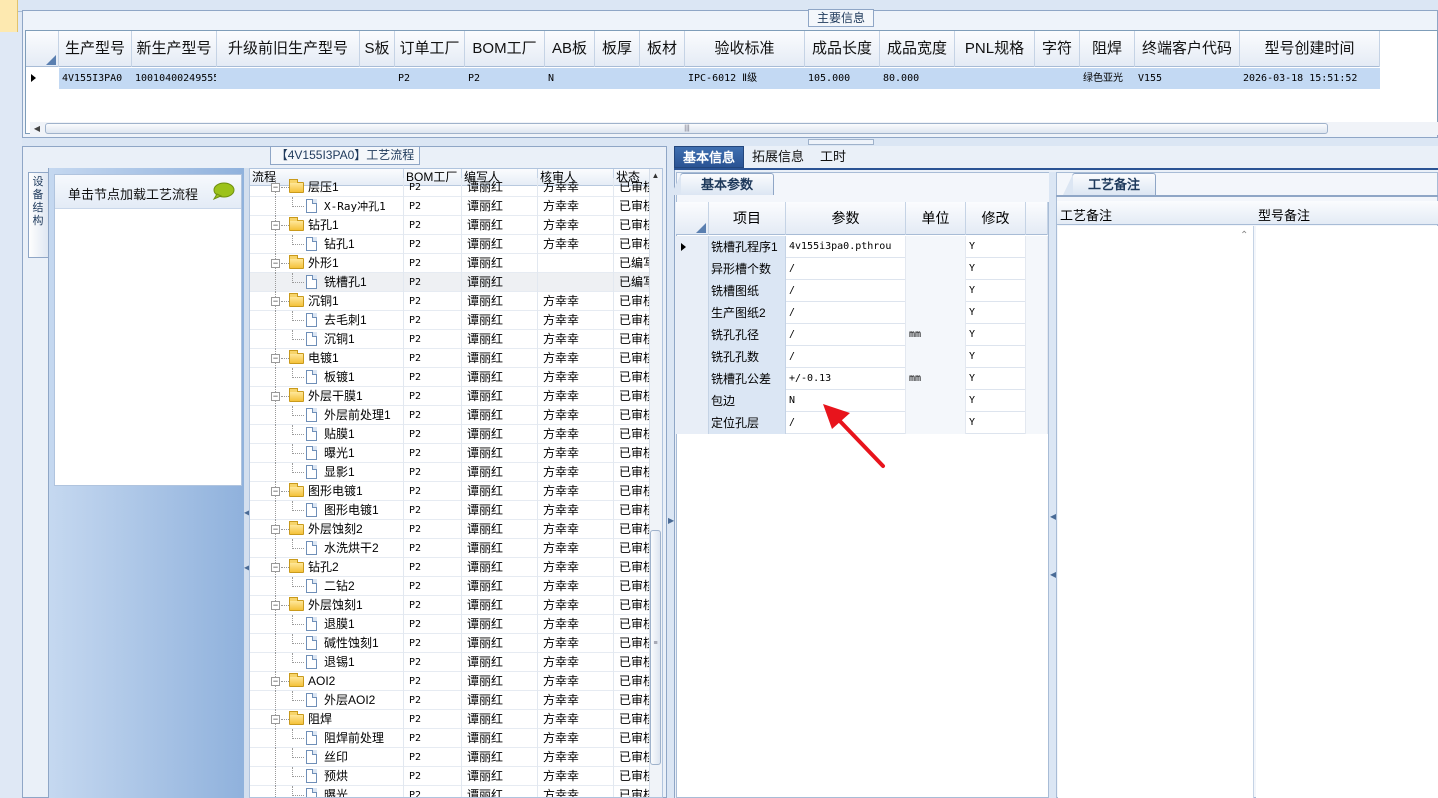 The image size is (1438, 798). I want to click on process-note-textarea, so click(1156, 512).